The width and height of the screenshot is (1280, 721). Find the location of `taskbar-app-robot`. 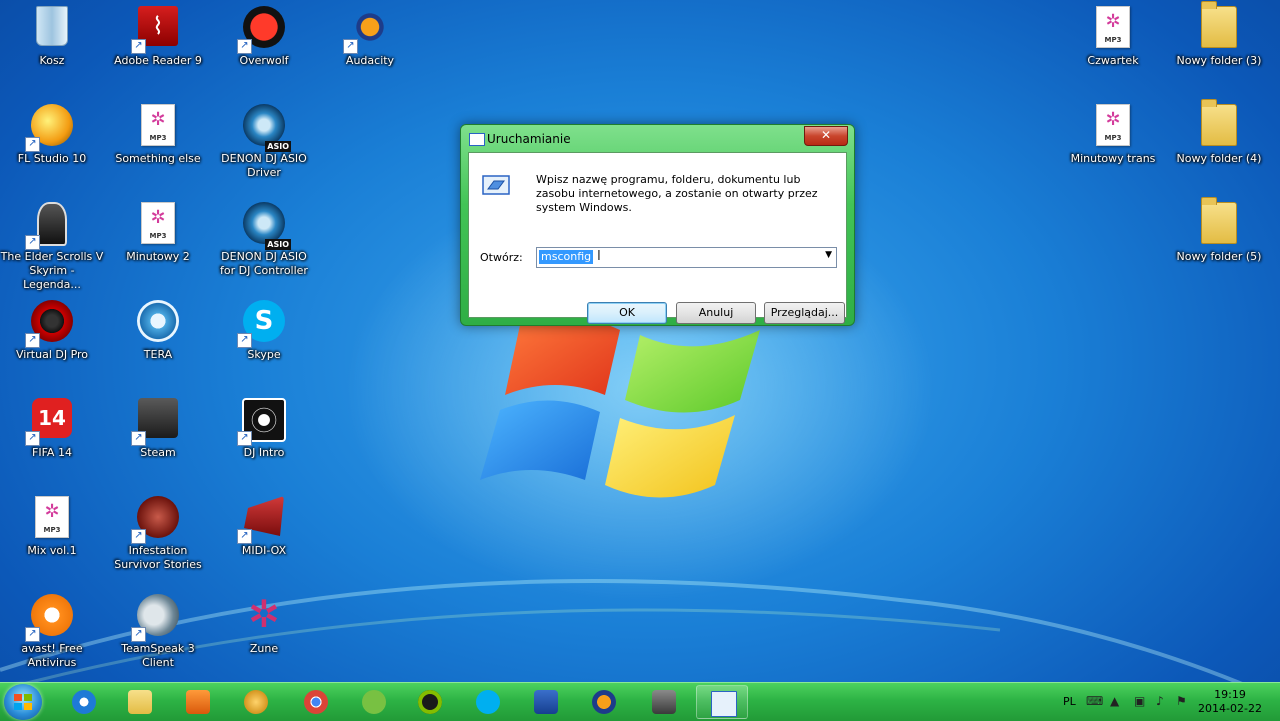

taskbar-app-robot is located at coordinates (664, 702).